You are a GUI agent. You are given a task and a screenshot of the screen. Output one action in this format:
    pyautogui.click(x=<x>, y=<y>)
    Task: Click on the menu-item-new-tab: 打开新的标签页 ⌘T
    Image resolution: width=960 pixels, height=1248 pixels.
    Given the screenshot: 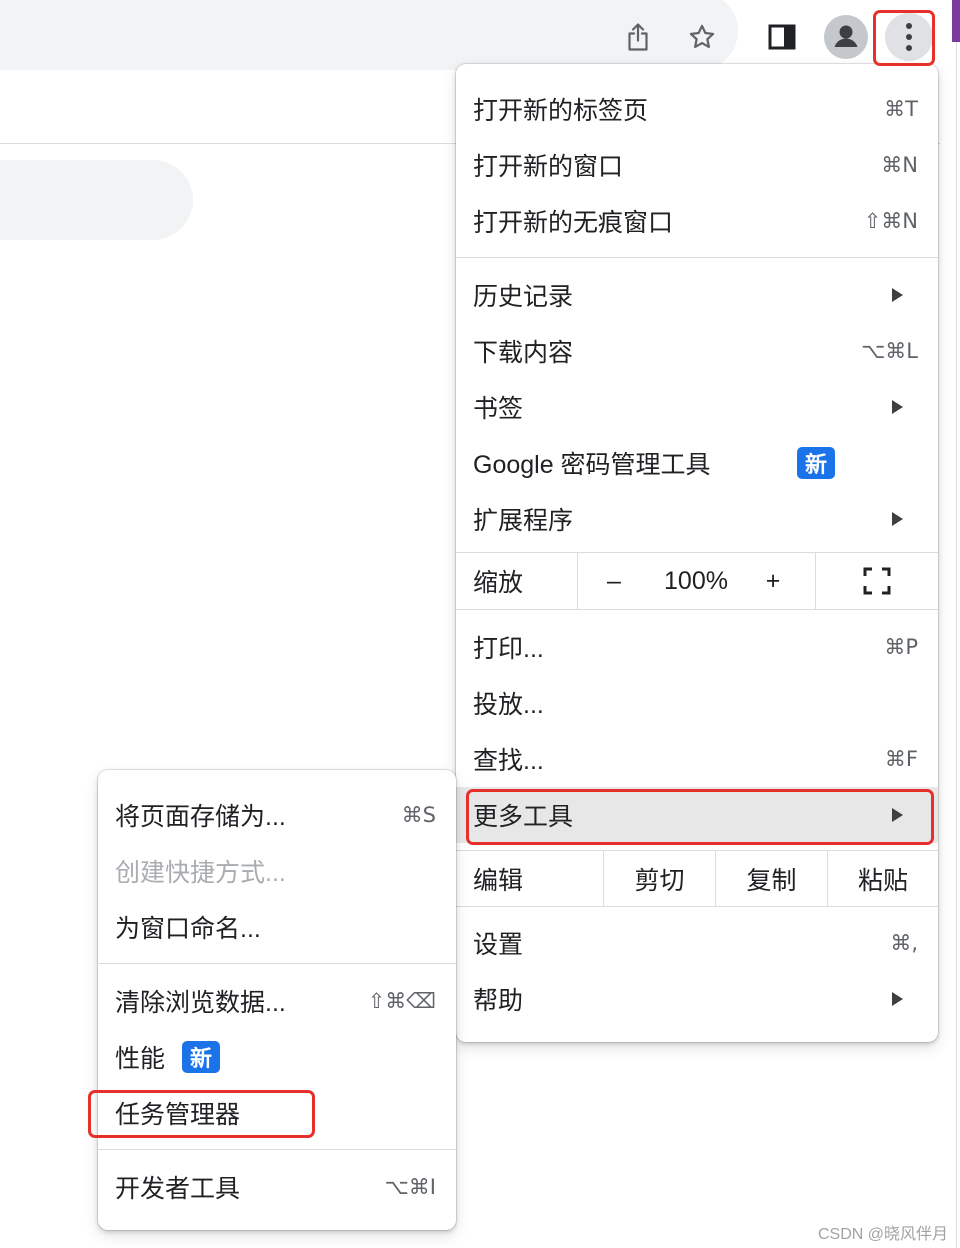 What is the action you would take?
    pyautogui.click(x=697, y=109)
    